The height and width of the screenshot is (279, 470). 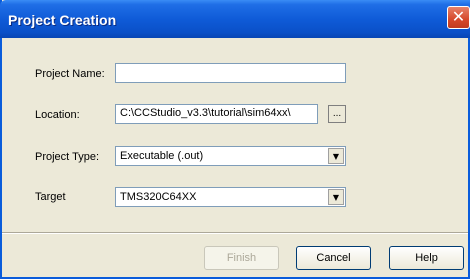 I want to click on target-value: TMS320C64XX, so click(x=158, y=197).